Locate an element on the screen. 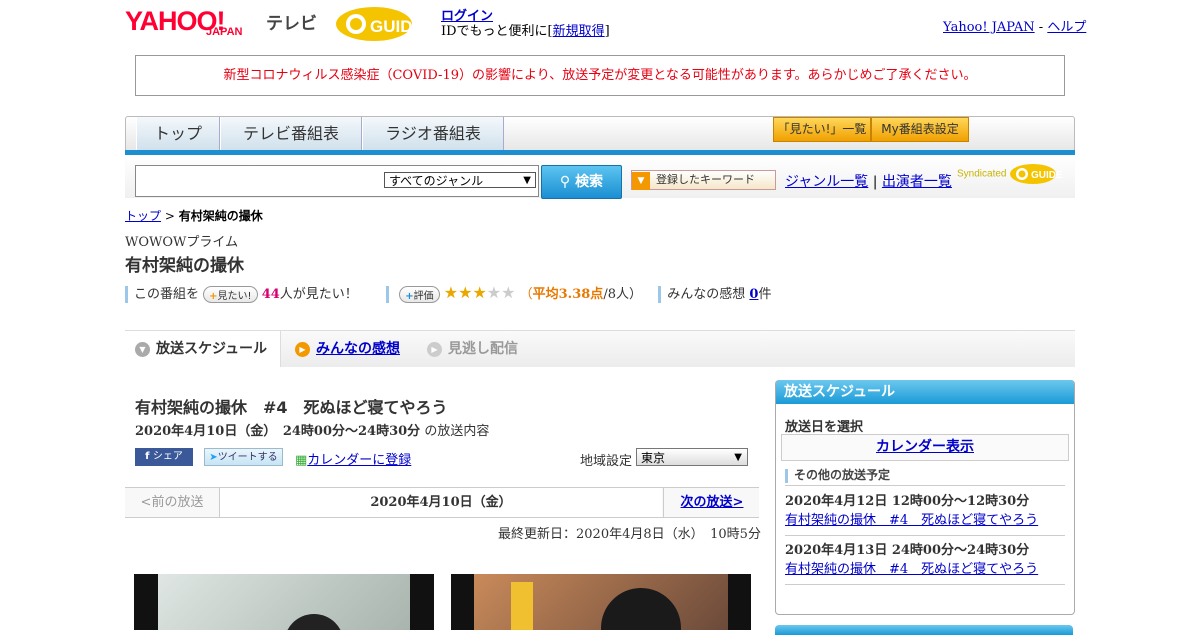 This screenshot has width=1200, height=635. mitai-count-suffix: 人が見たい！ is located at coordinates (318, 294).